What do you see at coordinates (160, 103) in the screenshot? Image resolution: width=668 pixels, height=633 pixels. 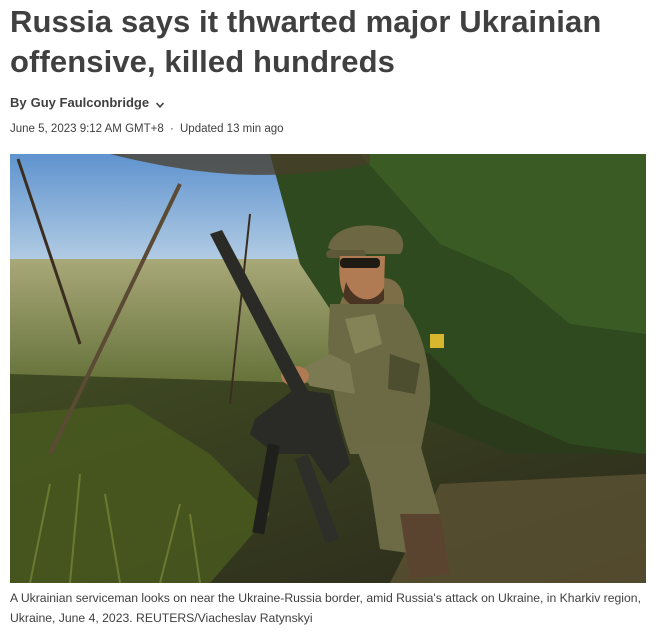 I see `chevron-down-icon` at bounding box center [160, 103].